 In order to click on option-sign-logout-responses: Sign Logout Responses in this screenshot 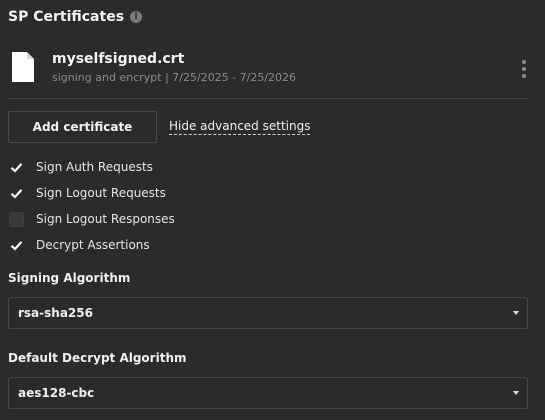, I will do `click(92, 219)`.